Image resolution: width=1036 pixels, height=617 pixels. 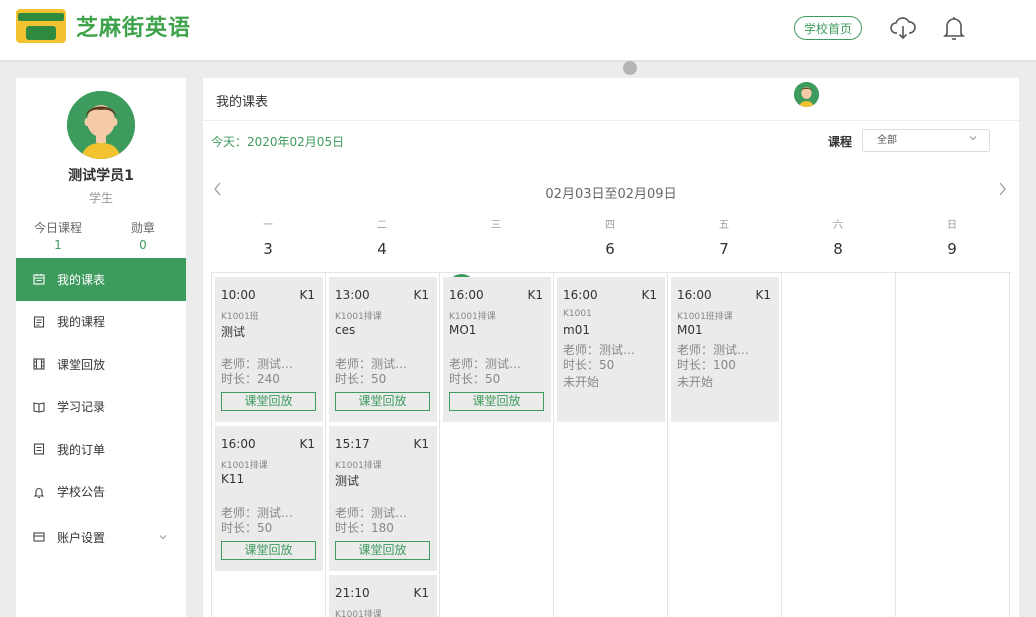 I want to click on sidebar-item-study-records: 学习记录, so click(x=101, y=407).